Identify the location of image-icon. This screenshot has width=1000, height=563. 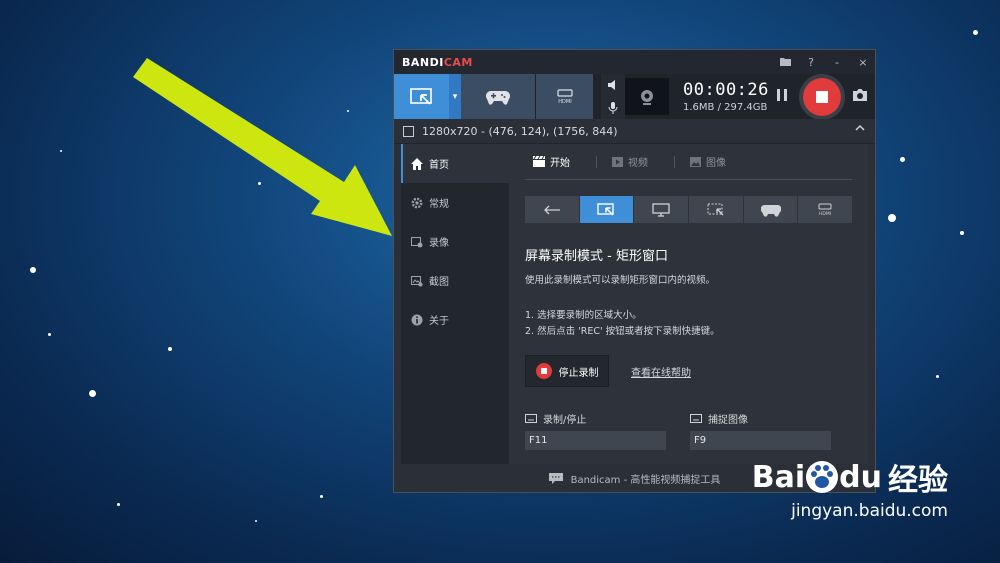
(417, 280).